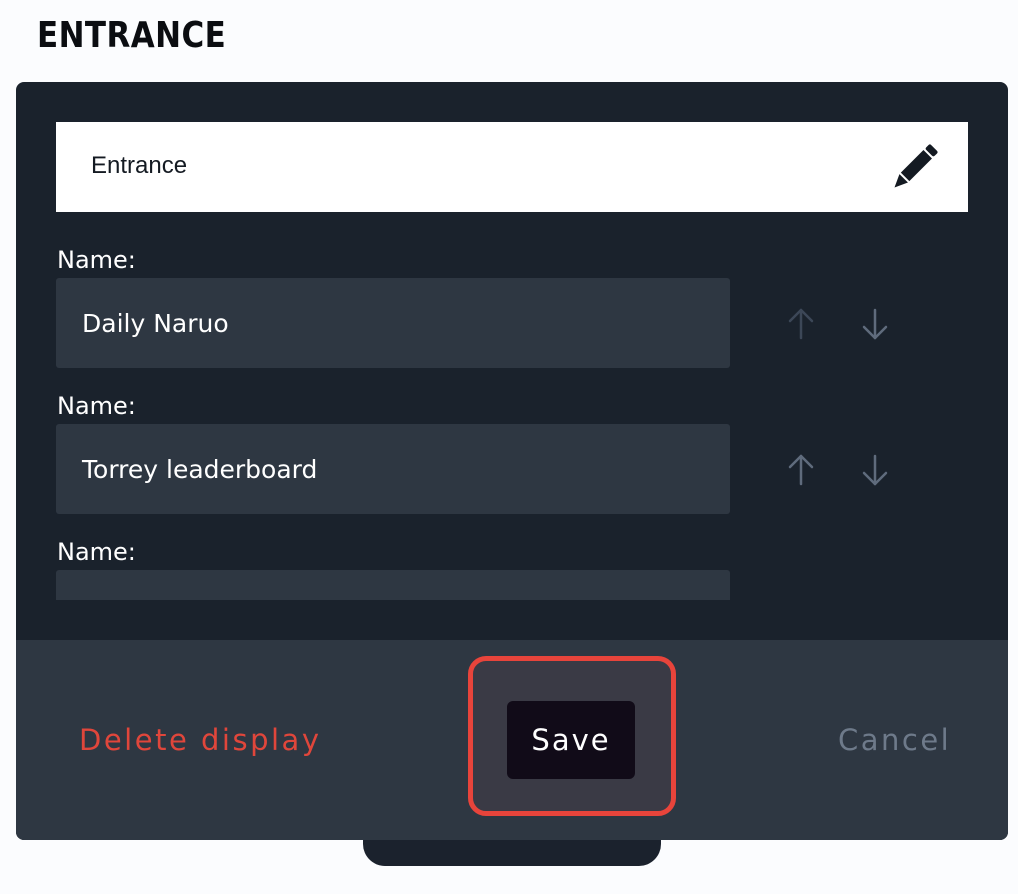 This screenshot has width=1018, height=894. I want to click on save-button: Save, so click(571, 740).